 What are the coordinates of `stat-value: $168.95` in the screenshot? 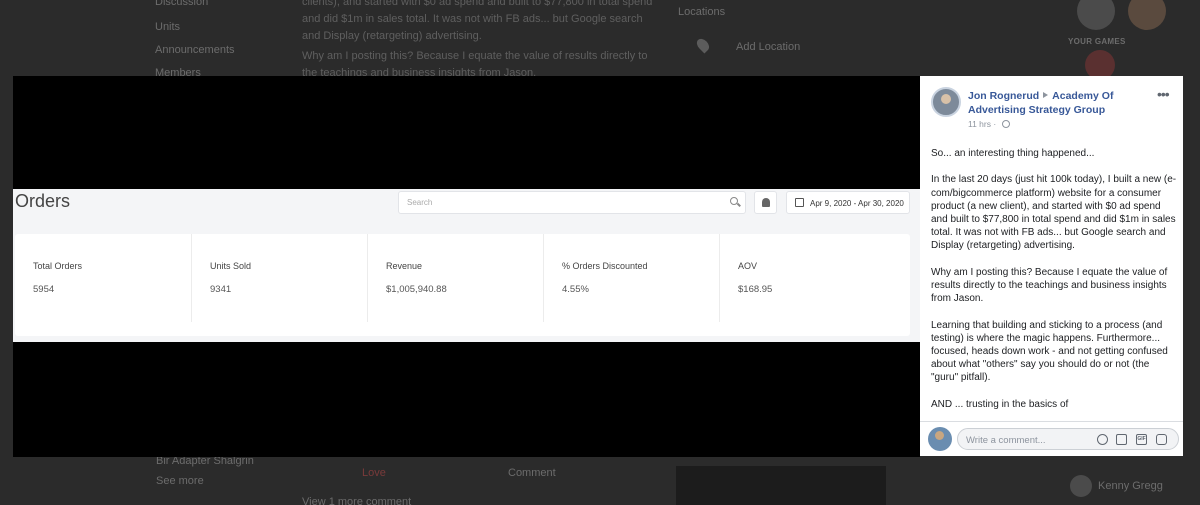 It's located at (755, 289).